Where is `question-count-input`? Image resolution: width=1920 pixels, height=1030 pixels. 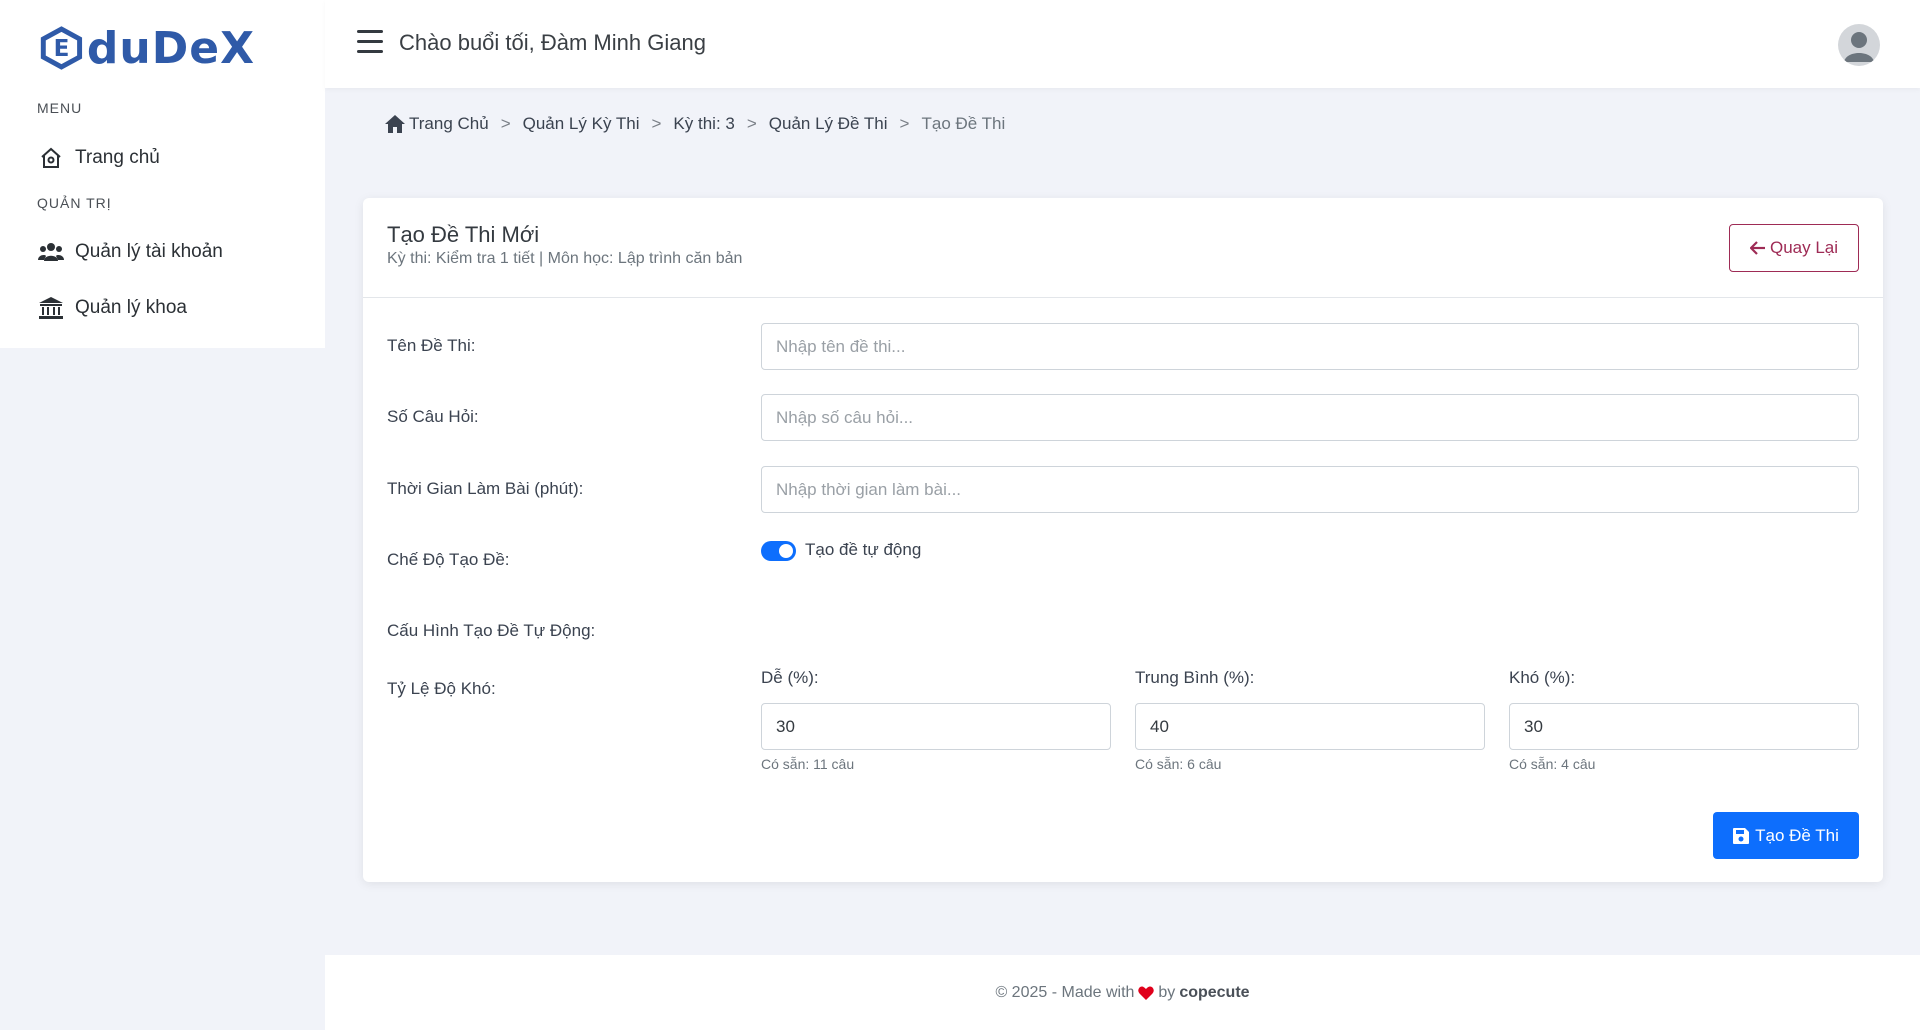
question-count-input is located at coordinates (1310, 417).